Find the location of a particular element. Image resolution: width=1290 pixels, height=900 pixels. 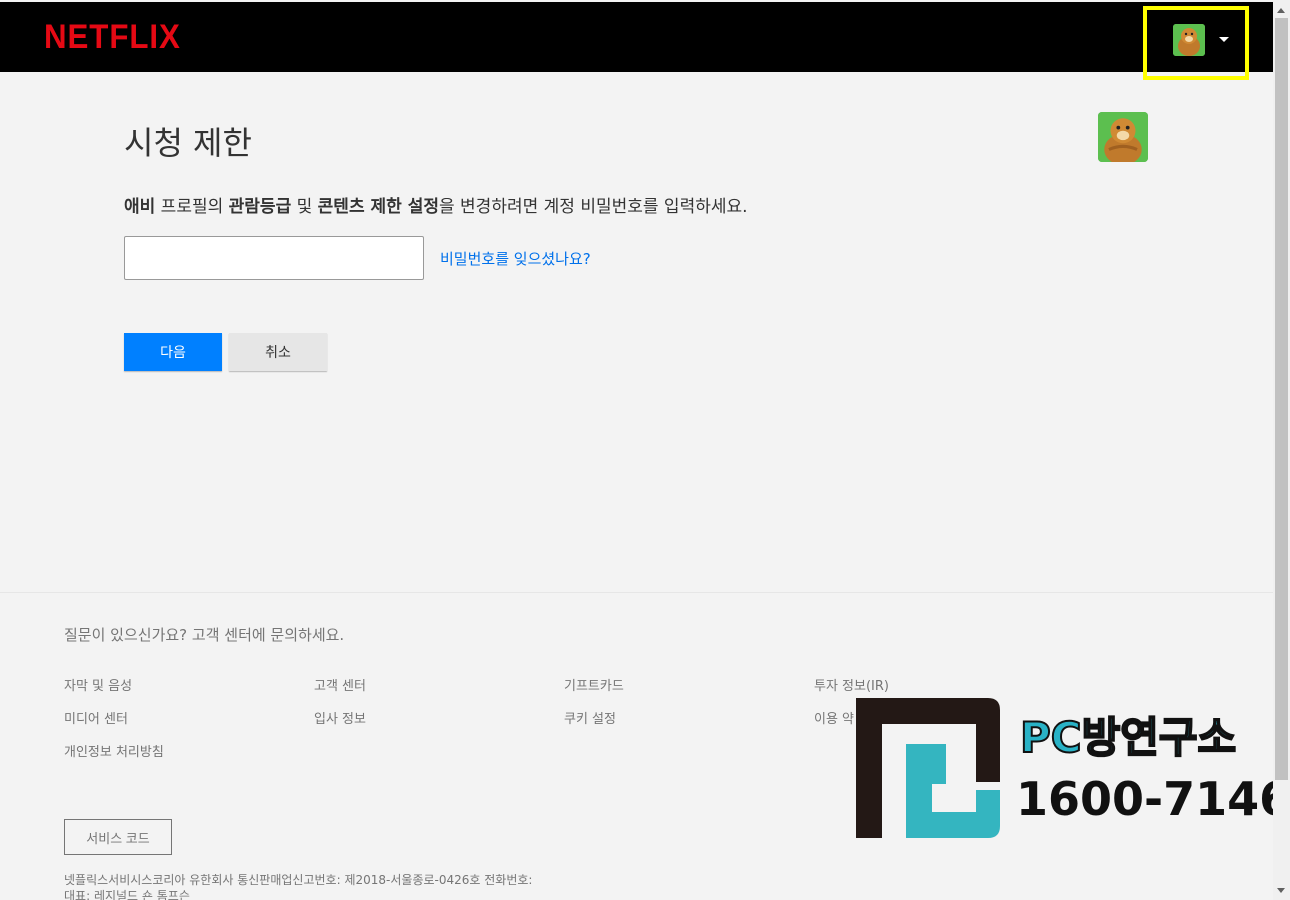

account-menu-toggle is located at coordinates (1196, 43).